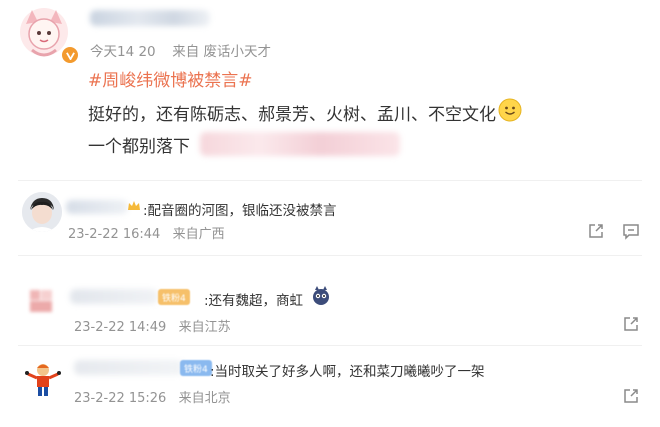  I want to click on post-author-name-redacted, so click(150, 18).